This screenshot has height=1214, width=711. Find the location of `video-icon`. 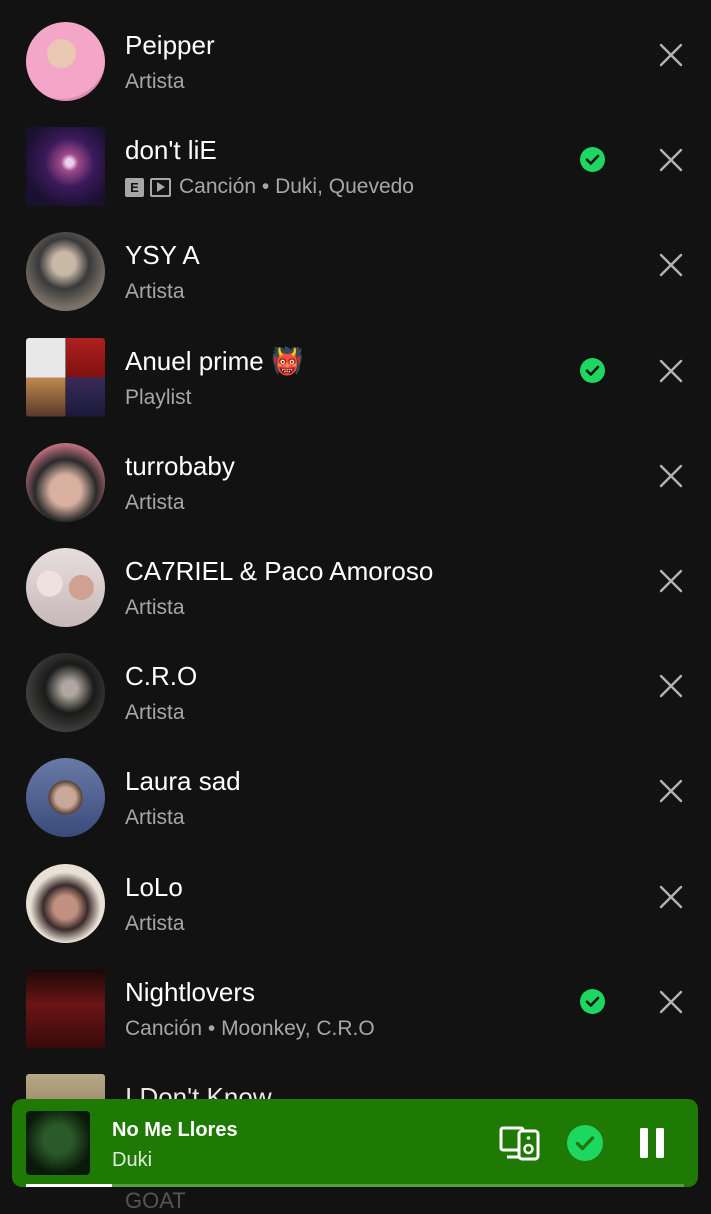

video-icon is located at coordinates (160, 187).